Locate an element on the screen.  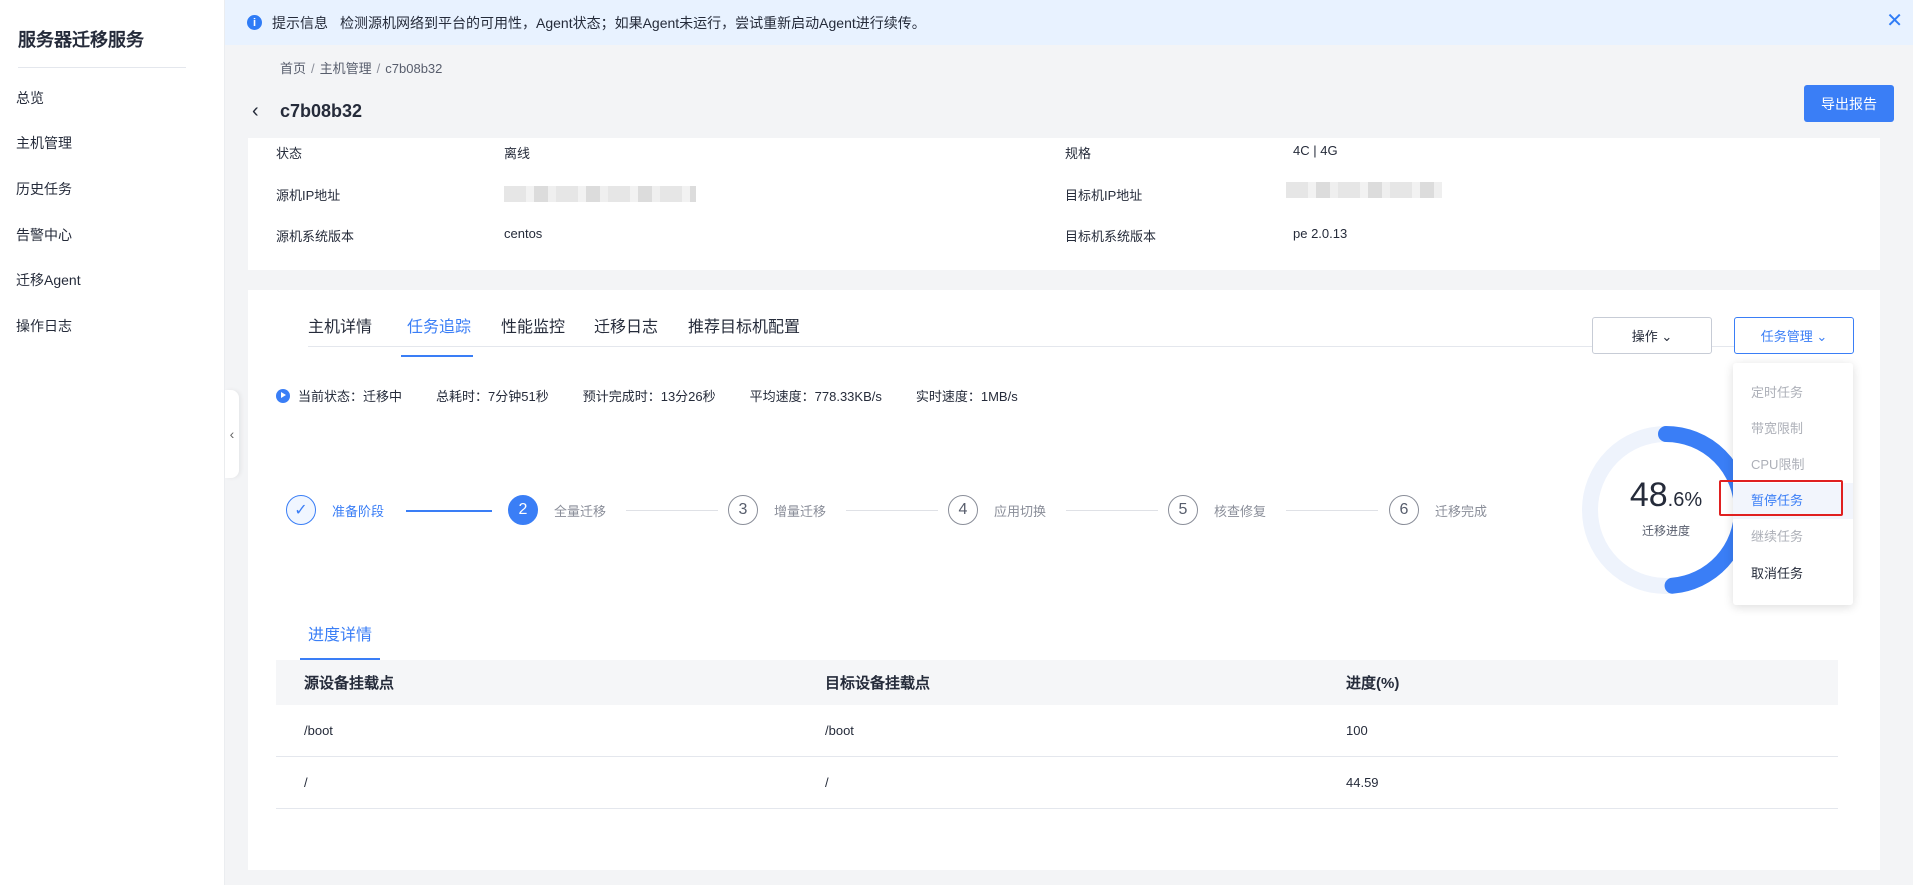
tab-host-details: 主机详情 is located at coordinates (340, 325).